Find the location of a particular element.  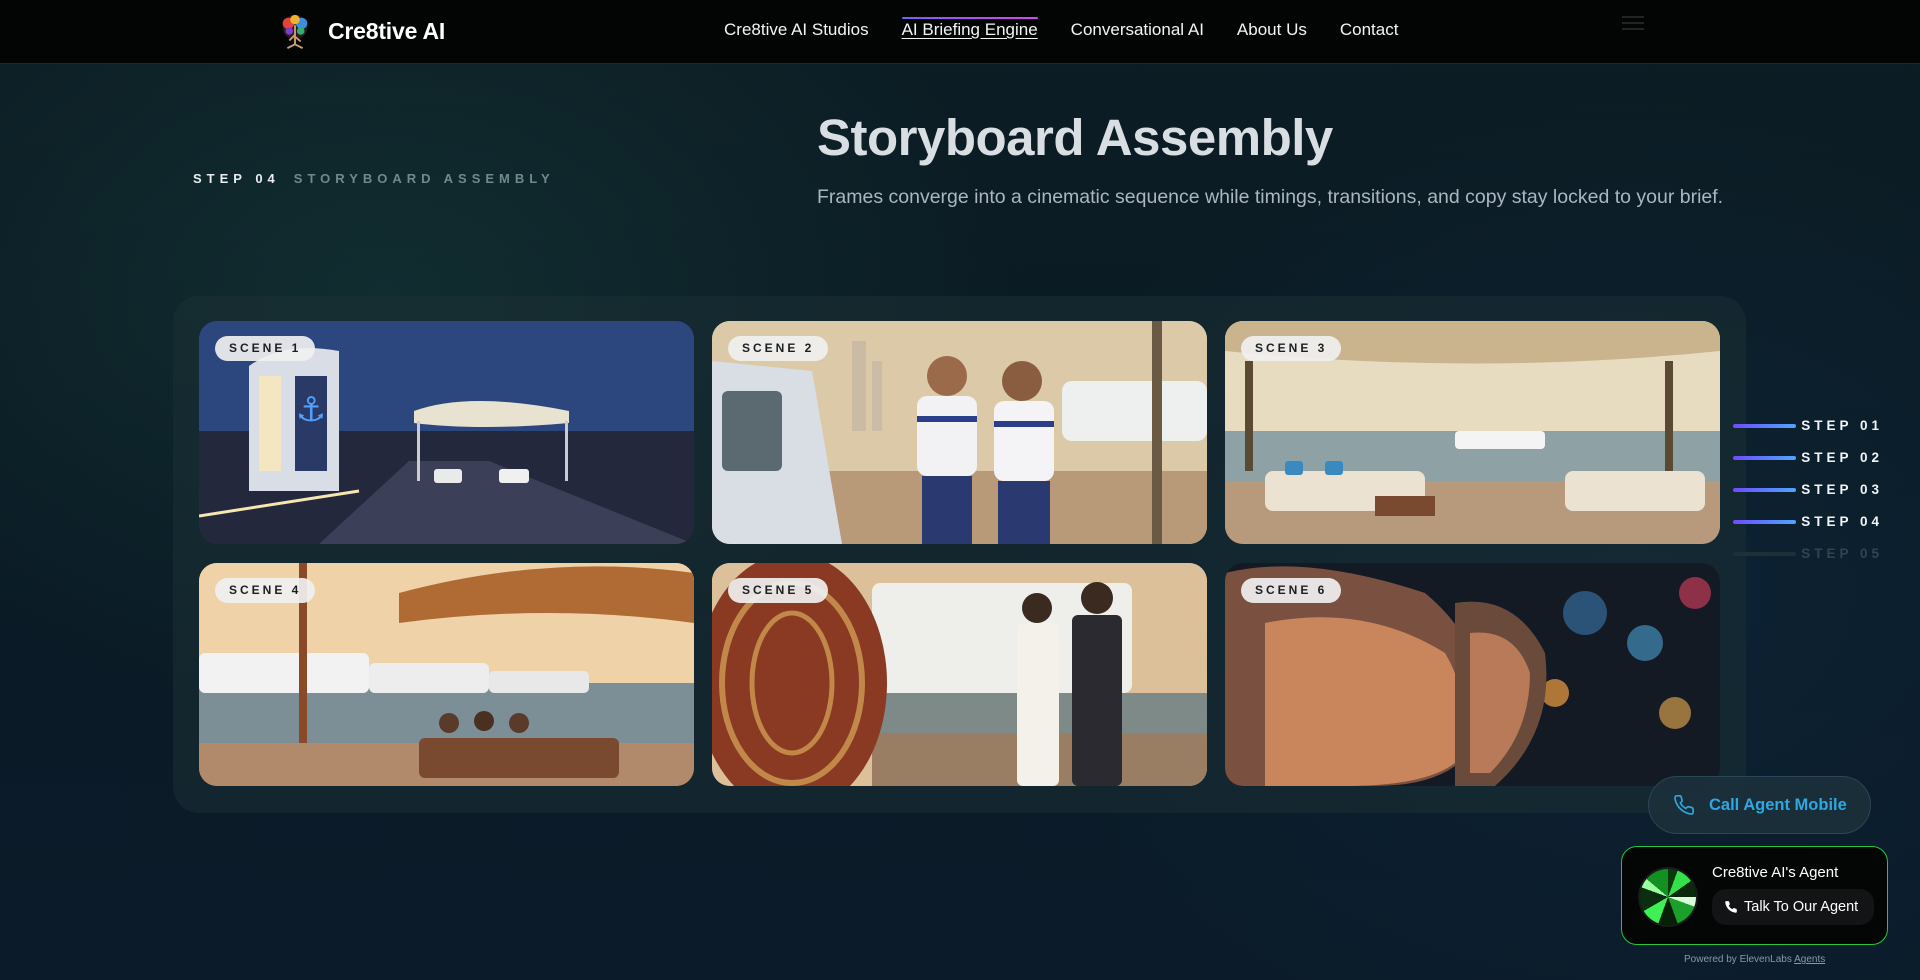

scene-card-5: SCENE 5 is located at coordinates (959, 674).